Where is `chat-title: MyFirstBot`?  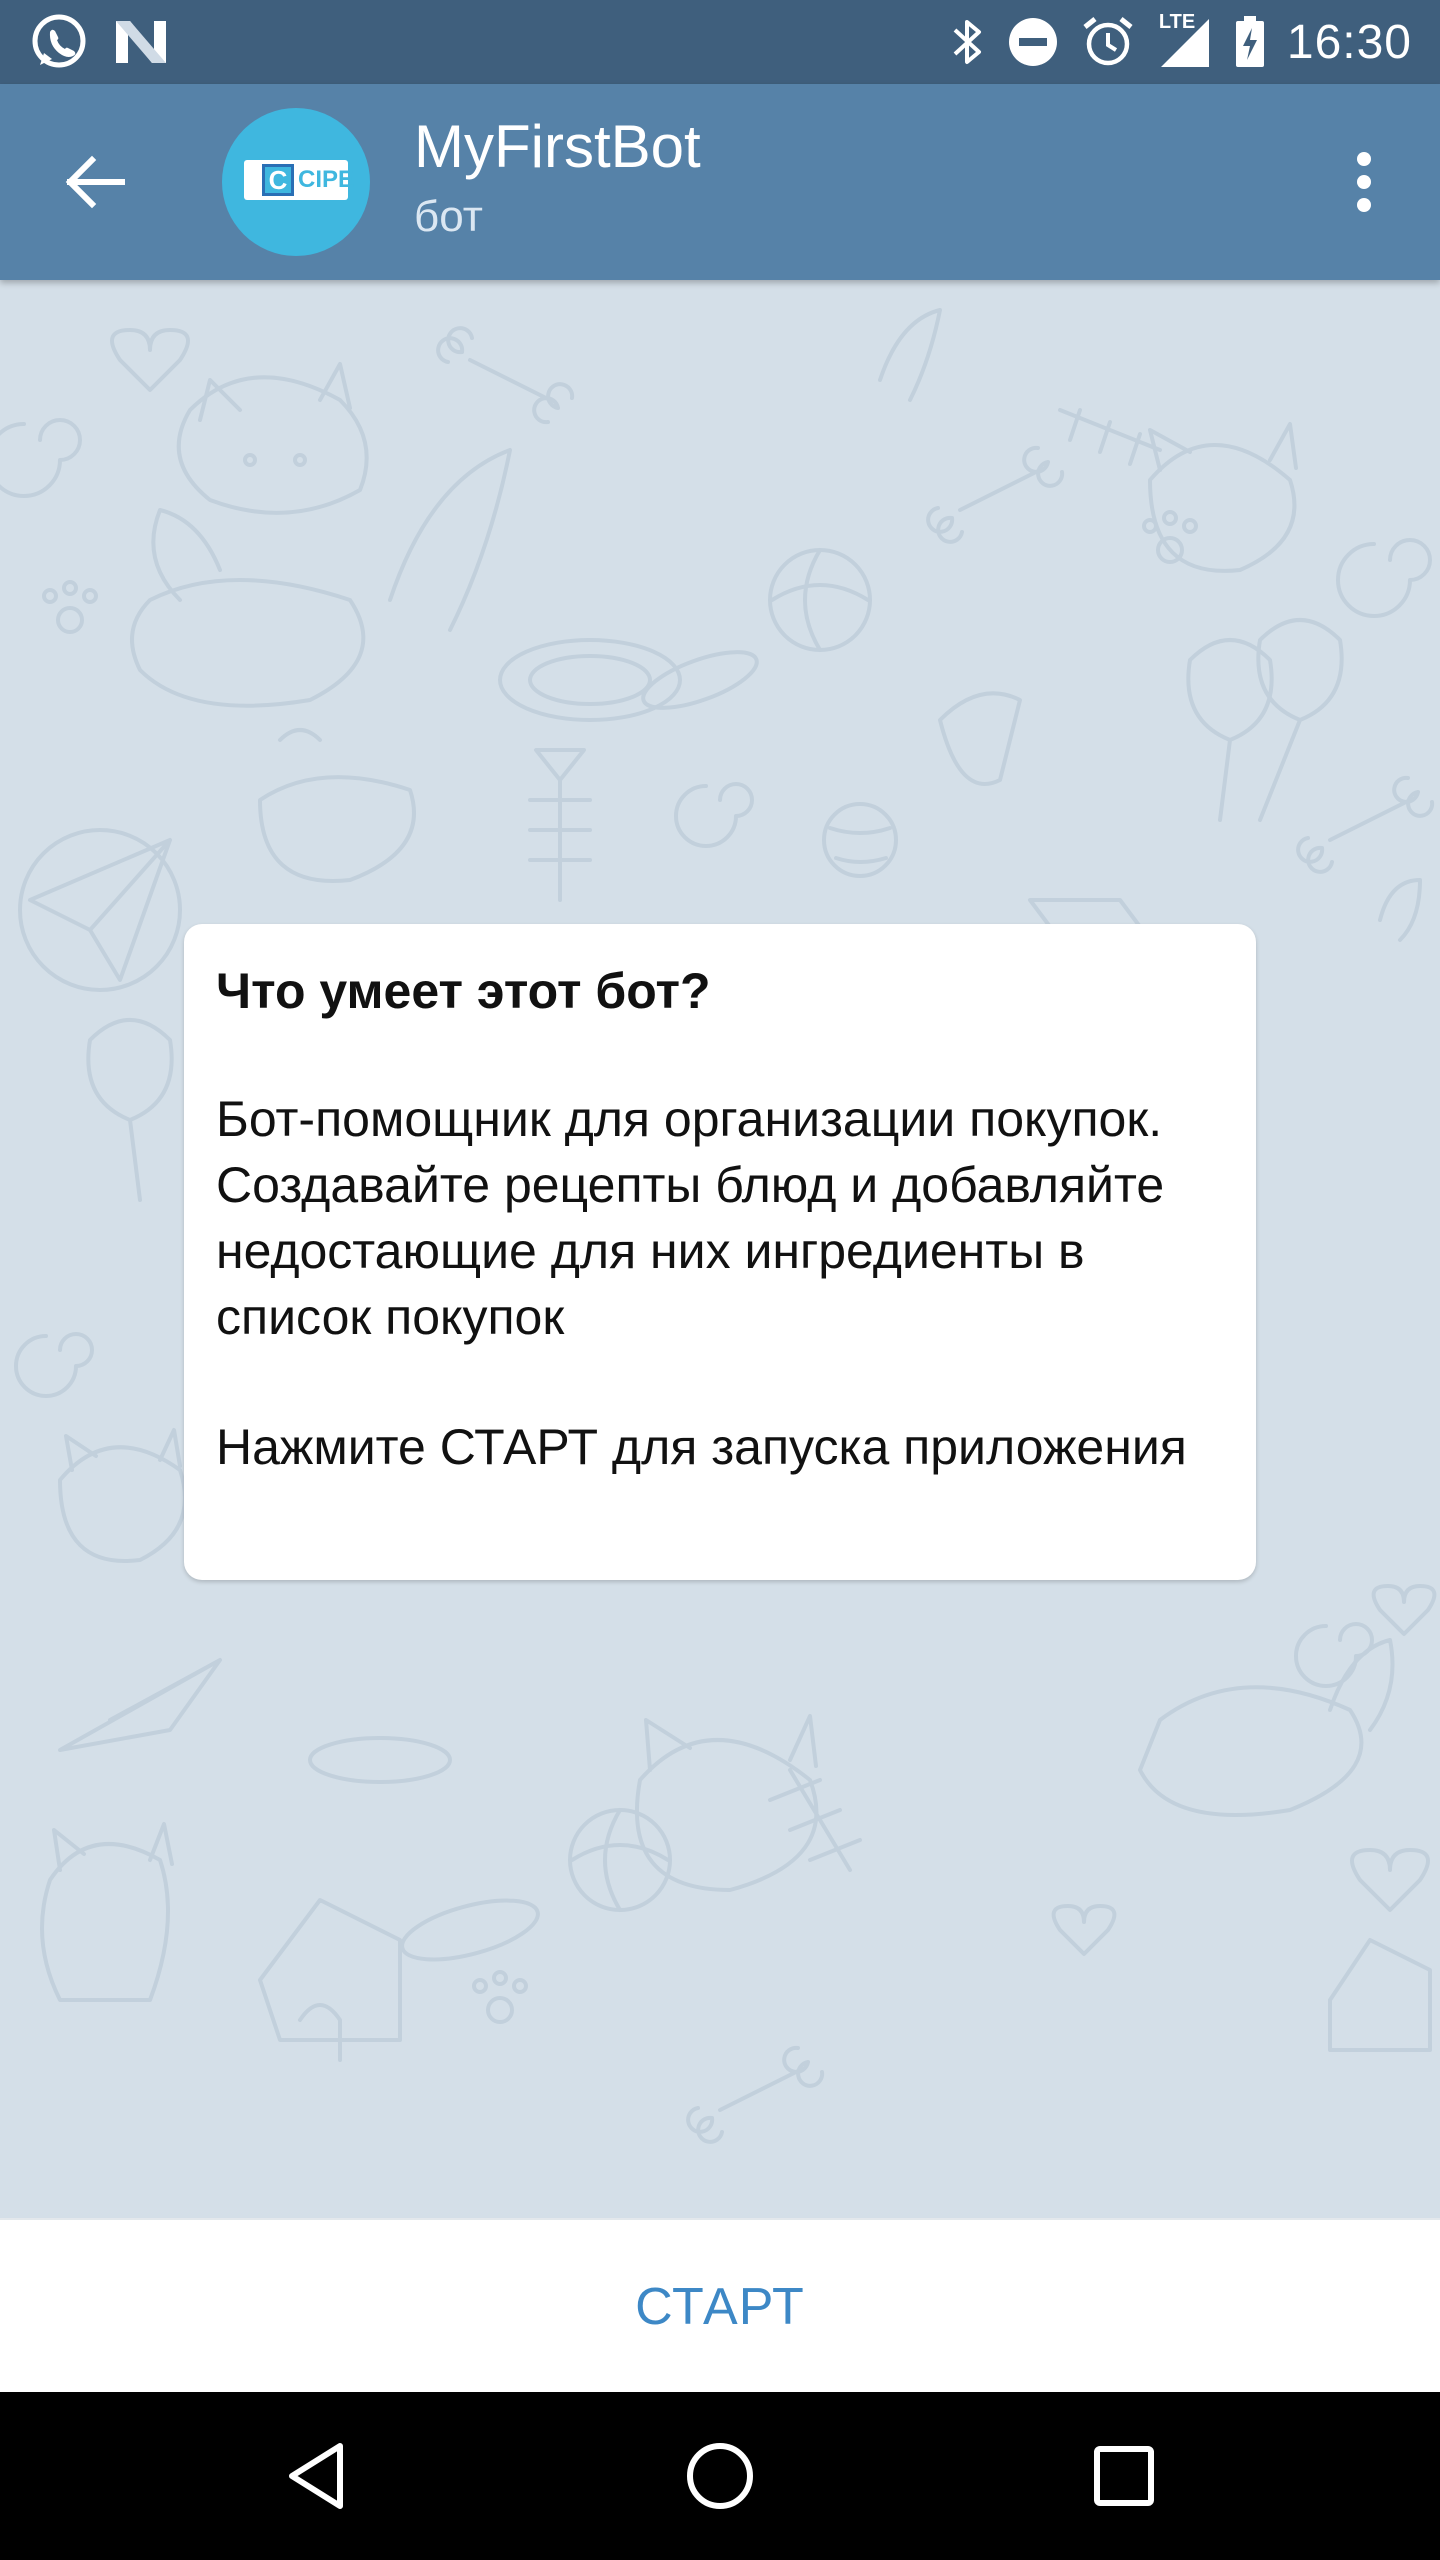 chat-title: MyFirstBot is located at coordinates (557, 146).